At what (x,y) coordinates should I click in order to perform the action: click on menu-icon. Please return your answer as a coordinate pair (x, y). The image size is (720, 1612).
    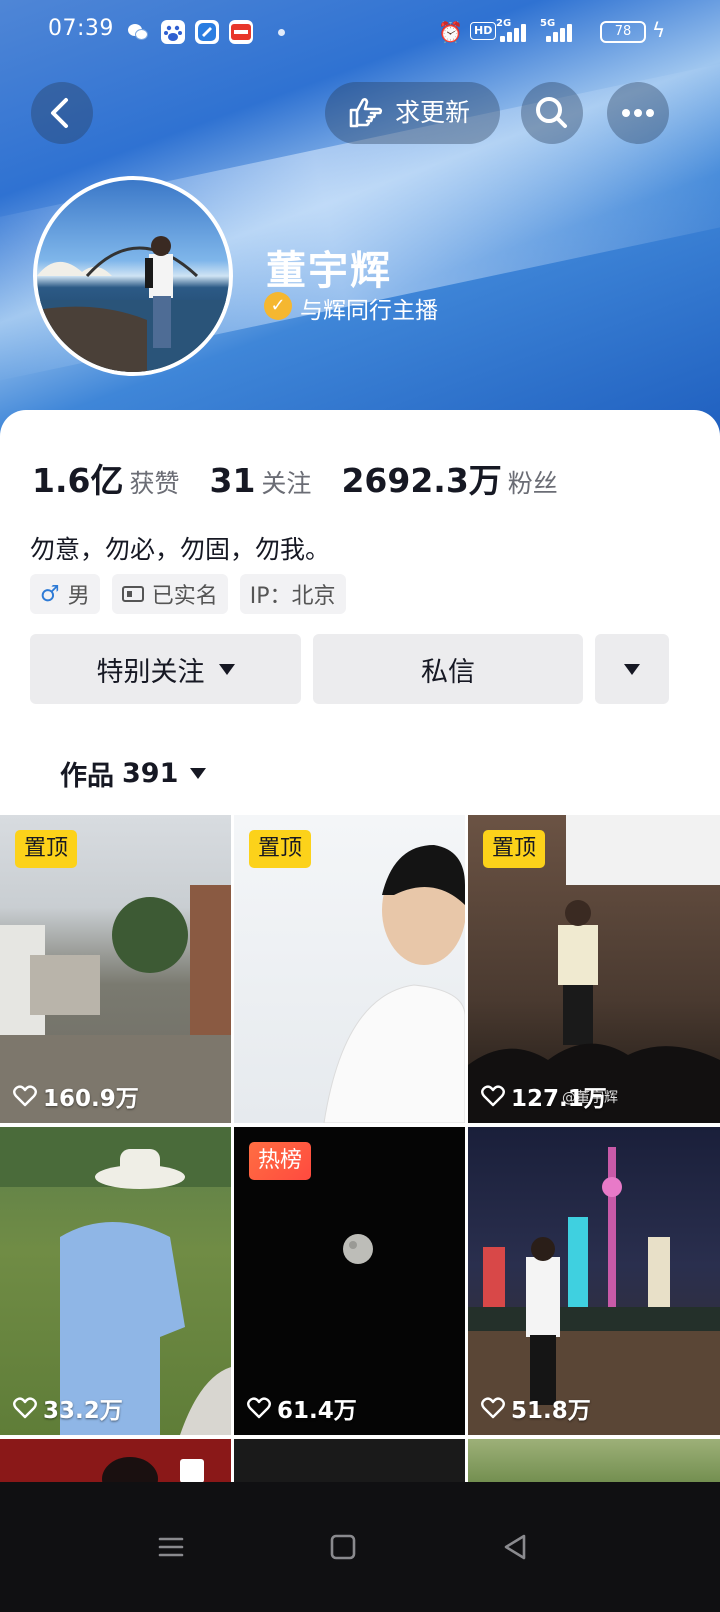
    Looking at the image, I should click on (171, 1547).